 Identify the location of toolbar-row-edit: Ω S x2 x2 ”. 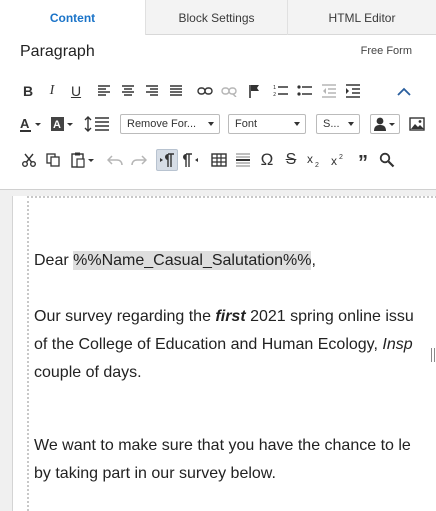
(218, 162).